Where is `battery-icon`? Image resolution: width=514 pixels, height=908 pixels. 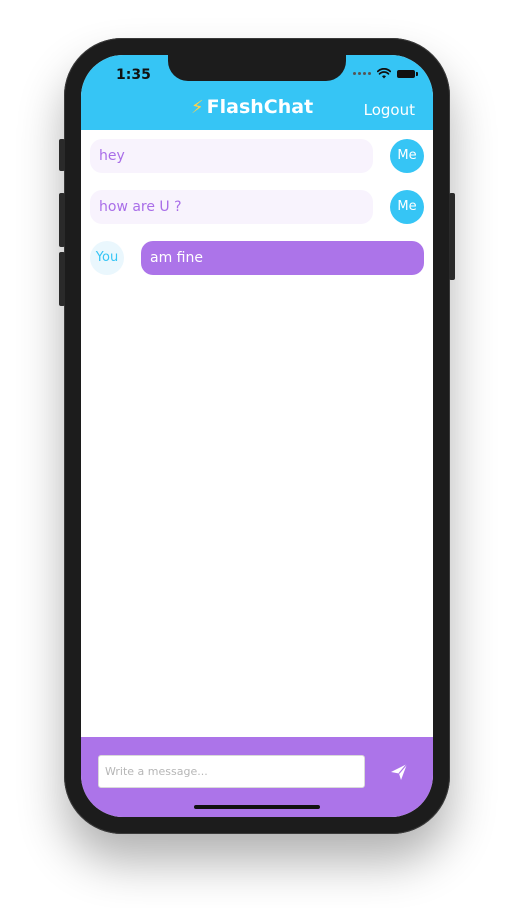
battery-icon is located at coordinates (407, 73).